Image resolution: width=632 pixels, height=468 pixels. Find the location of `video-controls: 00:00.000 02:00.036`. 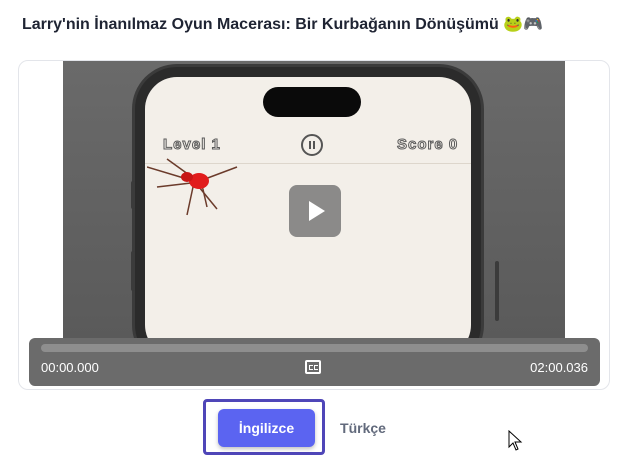

video-controls: 00:00.000 02:00.036 is located at coordinates (314, 362).